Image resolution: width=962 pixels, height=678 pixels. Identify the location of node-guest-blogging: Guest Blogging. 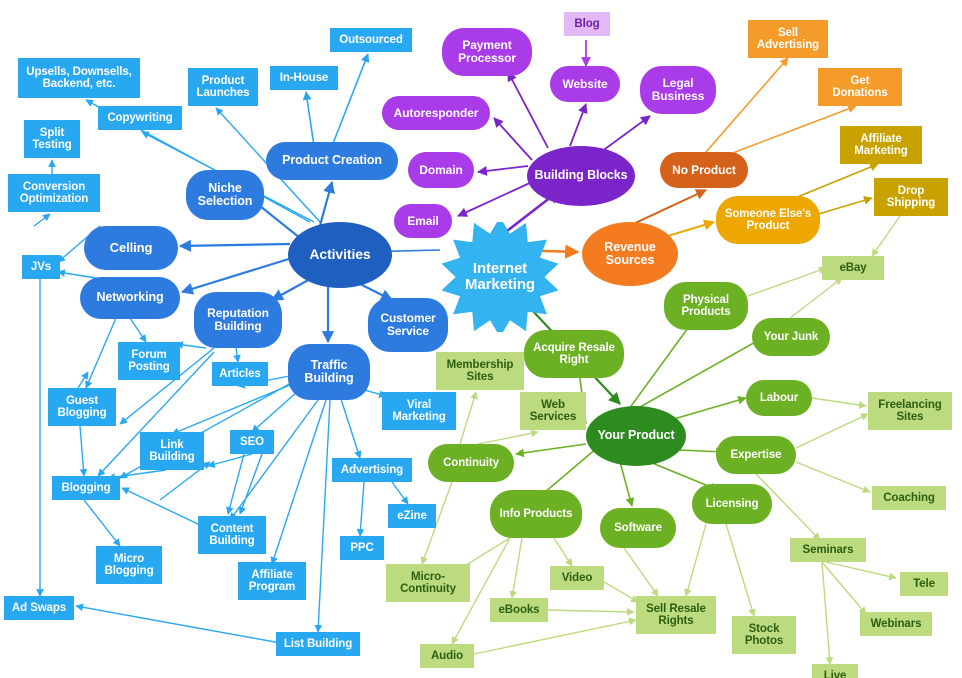
(82, 407).